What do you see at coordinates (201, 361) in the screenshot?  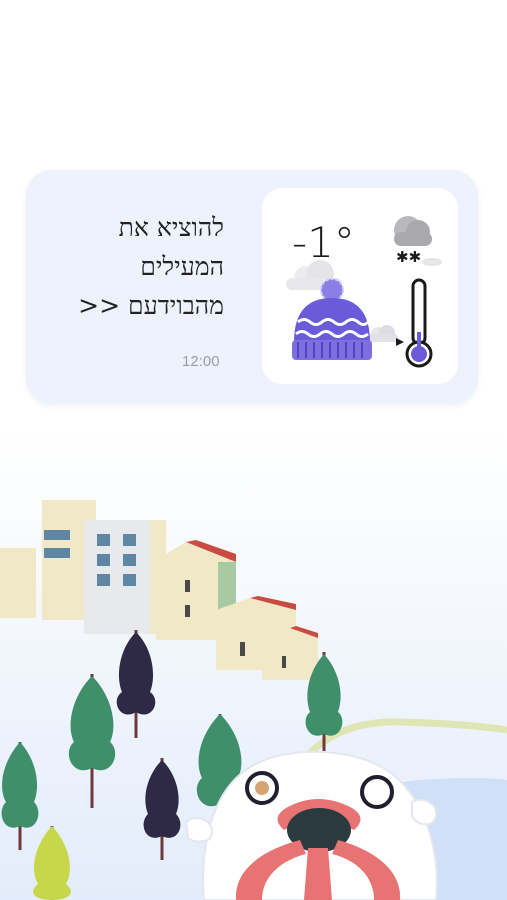 I see `notification-time: 12:00` at bounding box center [201, 361].